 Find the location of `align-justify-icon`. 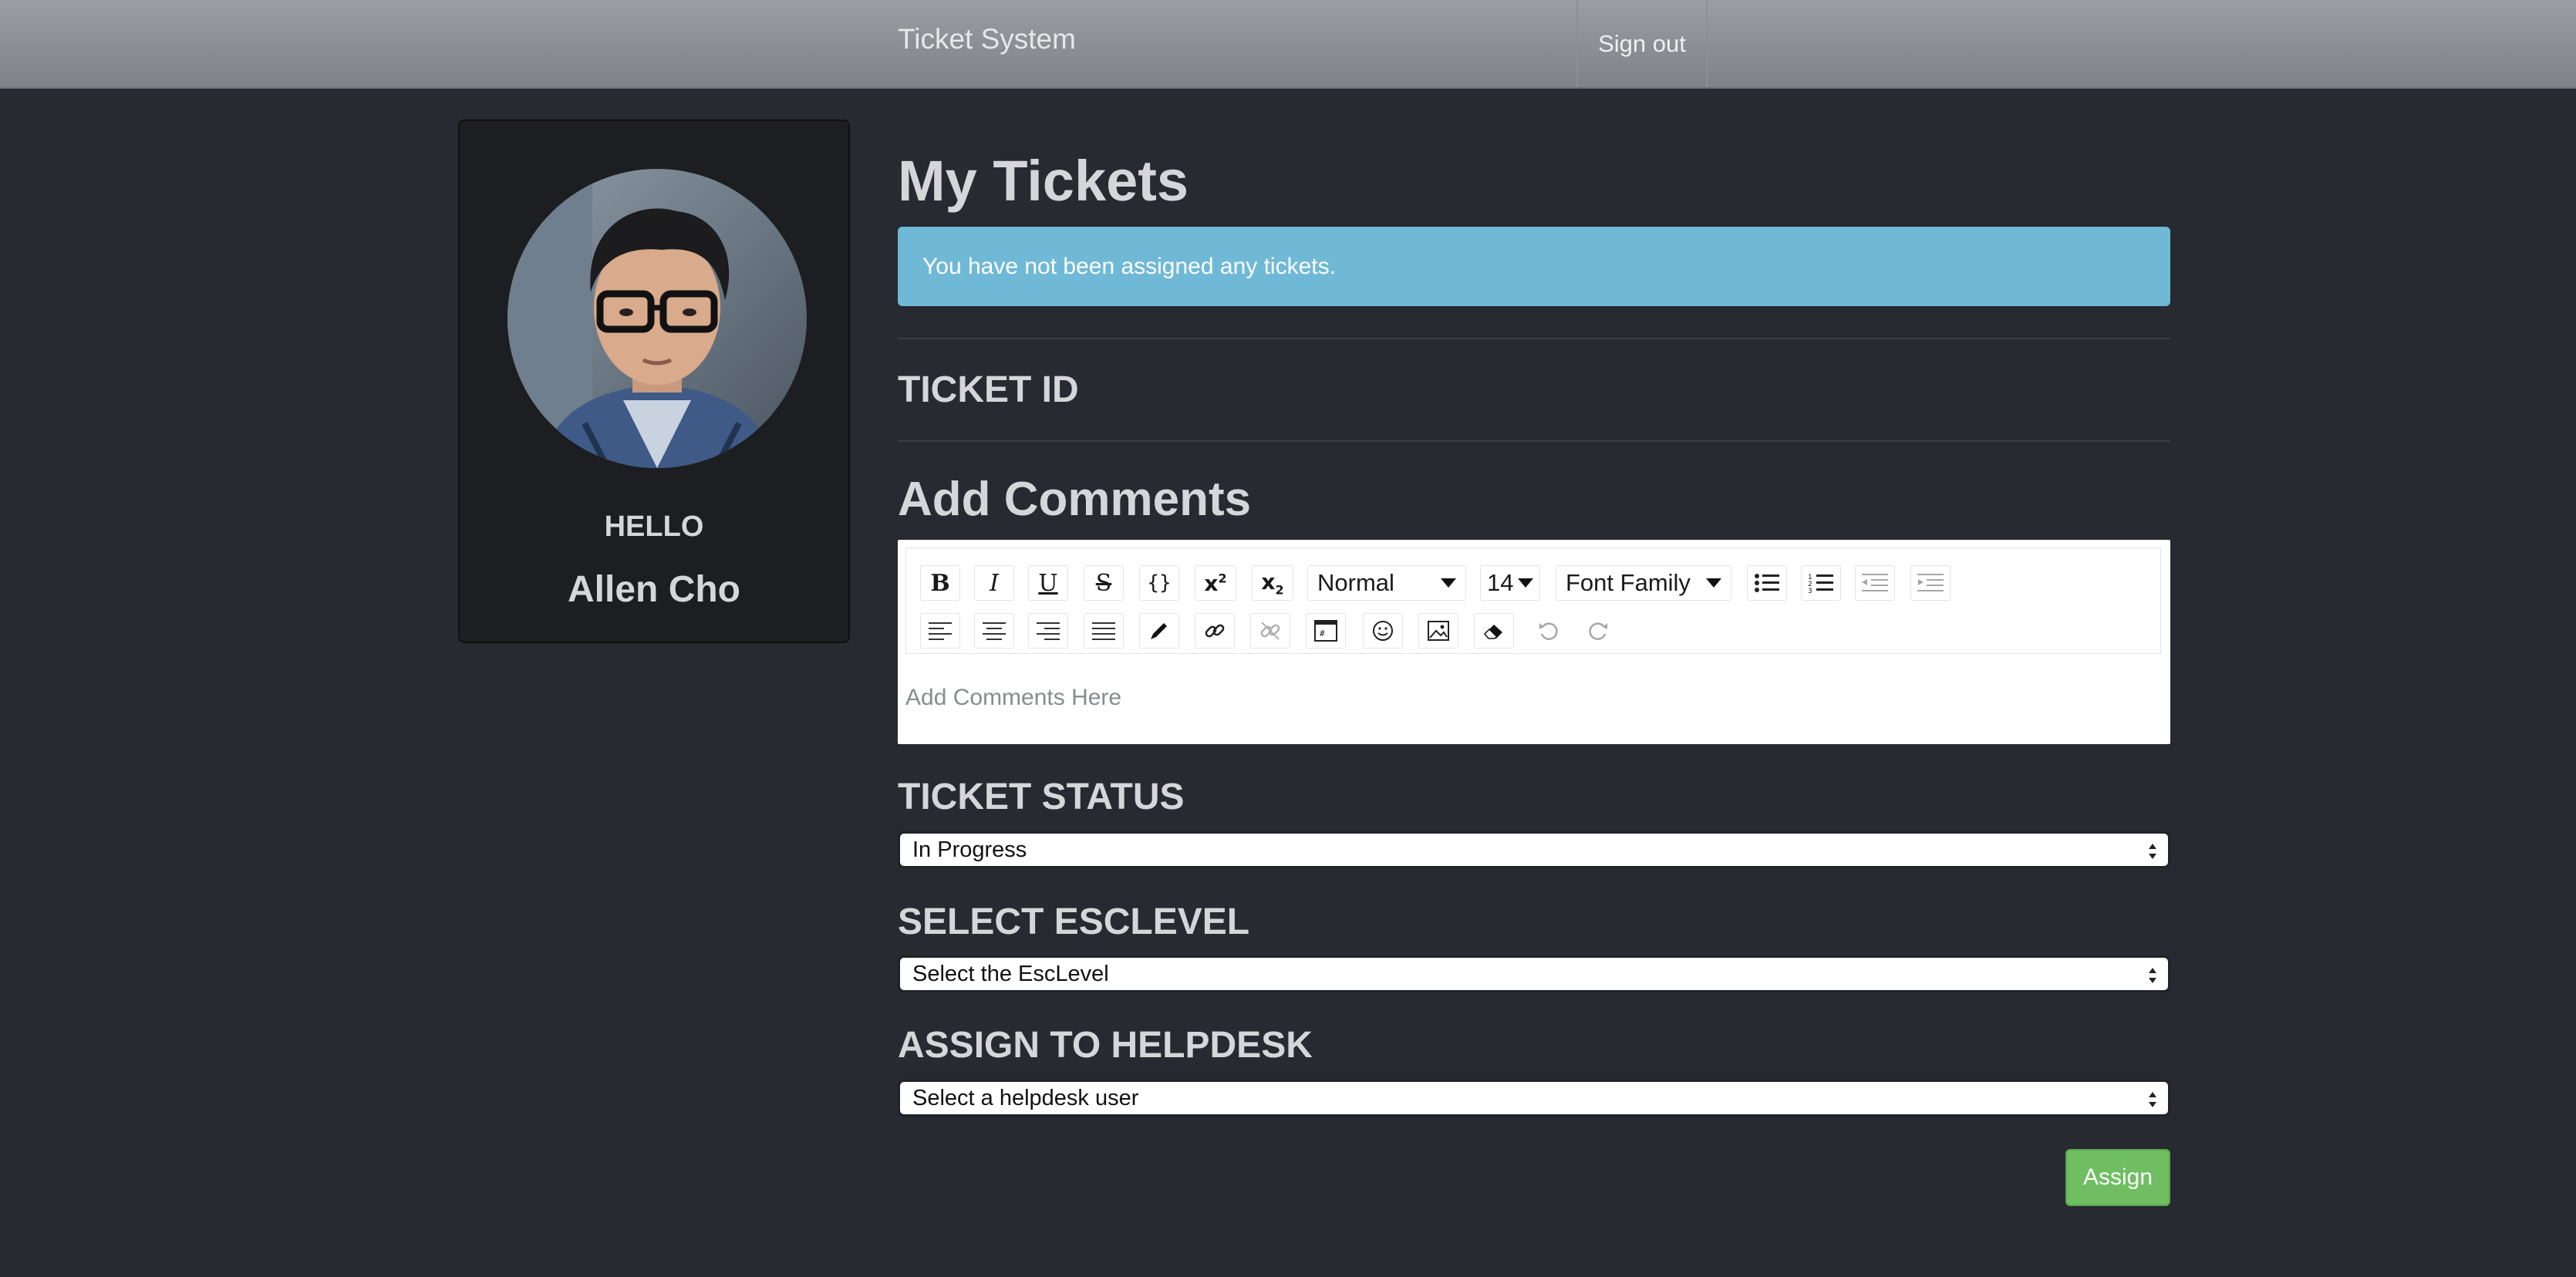

align-justify-icon is located at coordinates (1104, 631).